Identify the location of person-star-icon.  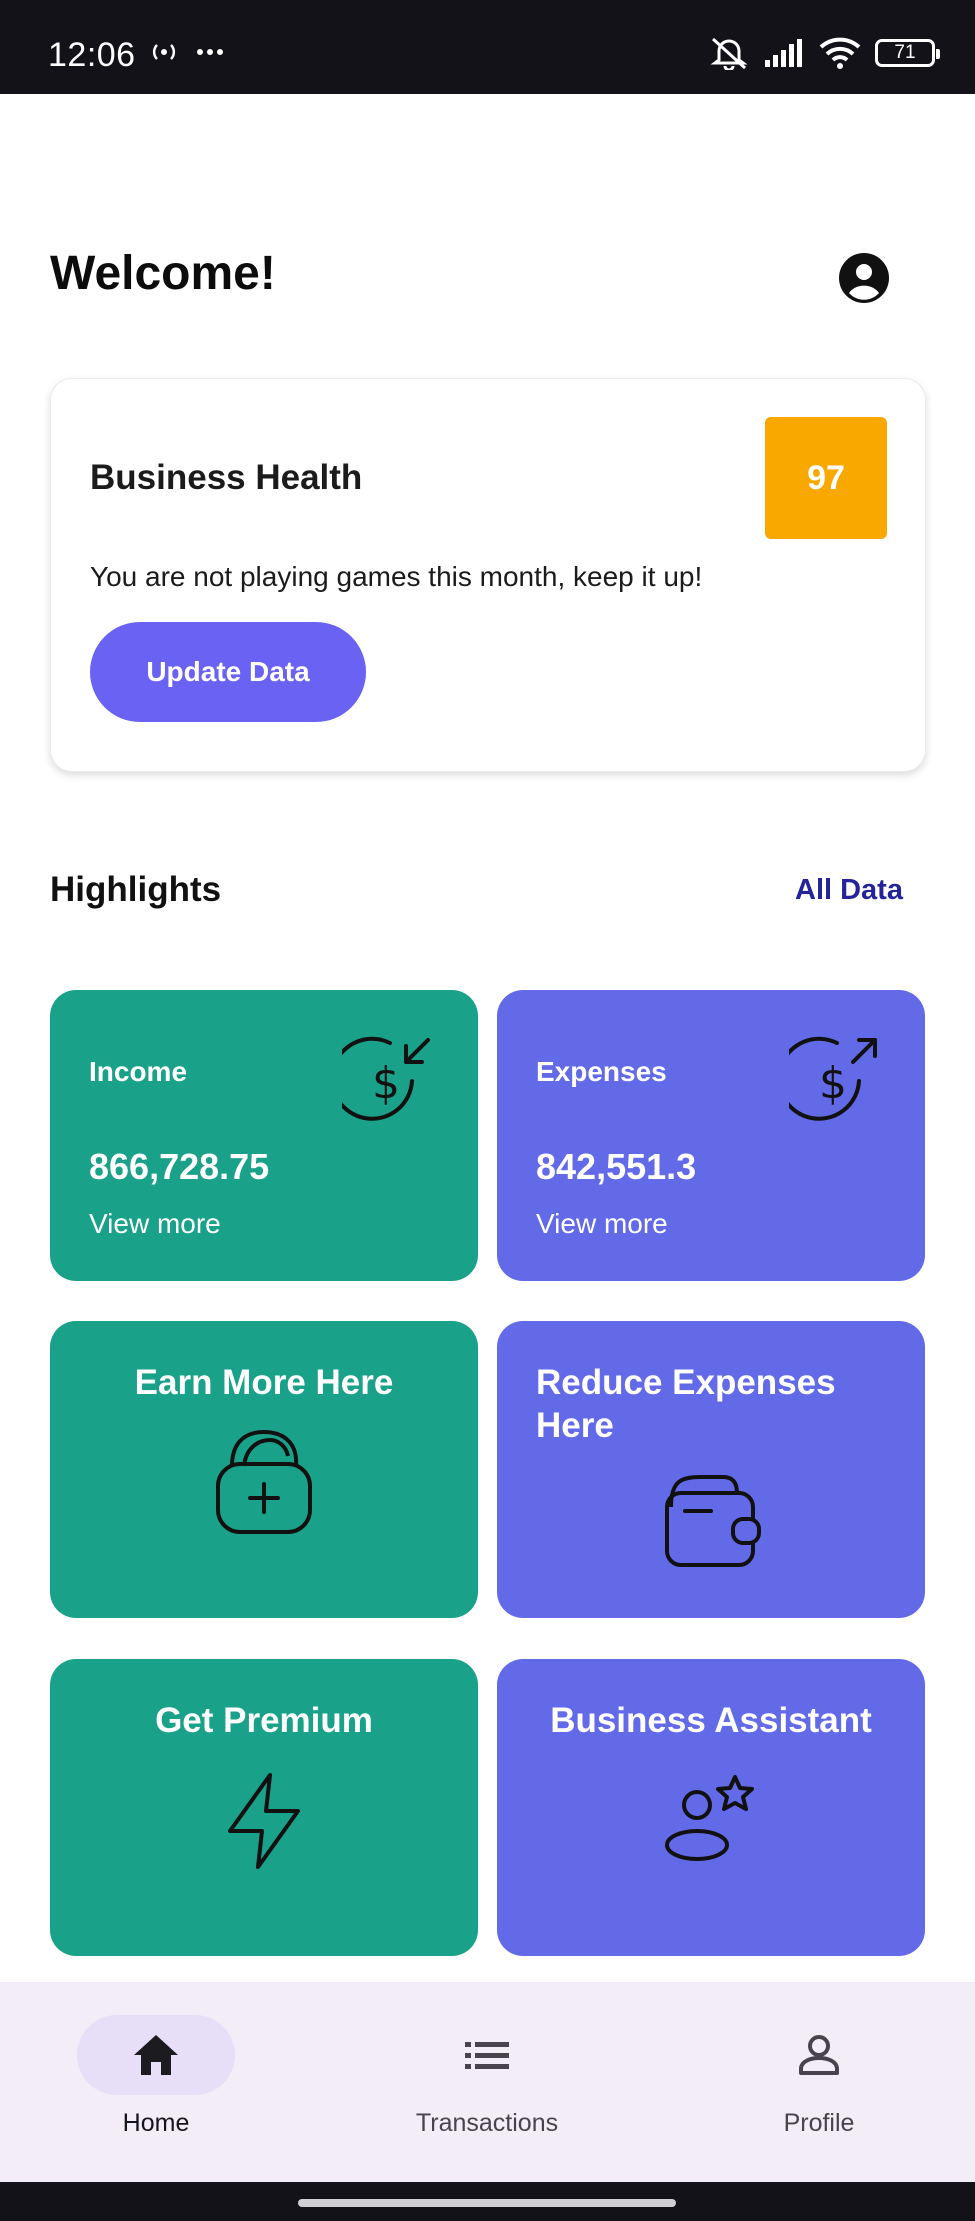
(709, 1818).